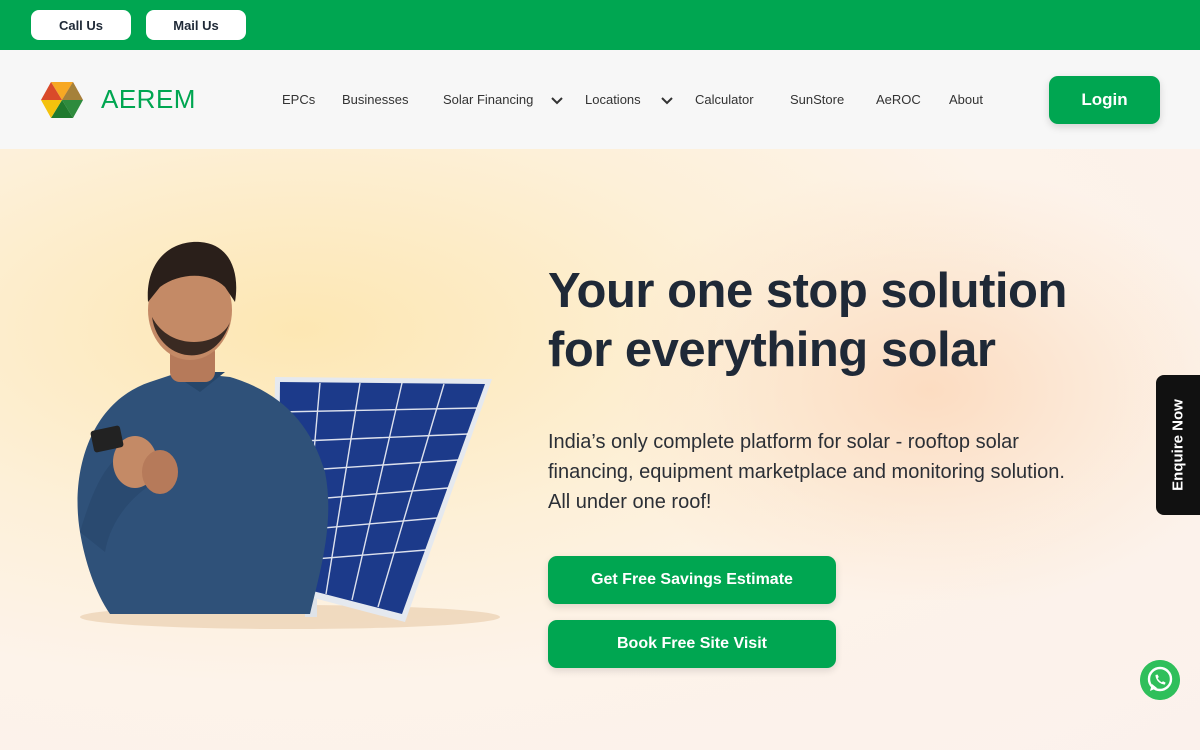 The height and width of the screenshot is (750, 1200). I want to click on person-icon, so click(203, 427).